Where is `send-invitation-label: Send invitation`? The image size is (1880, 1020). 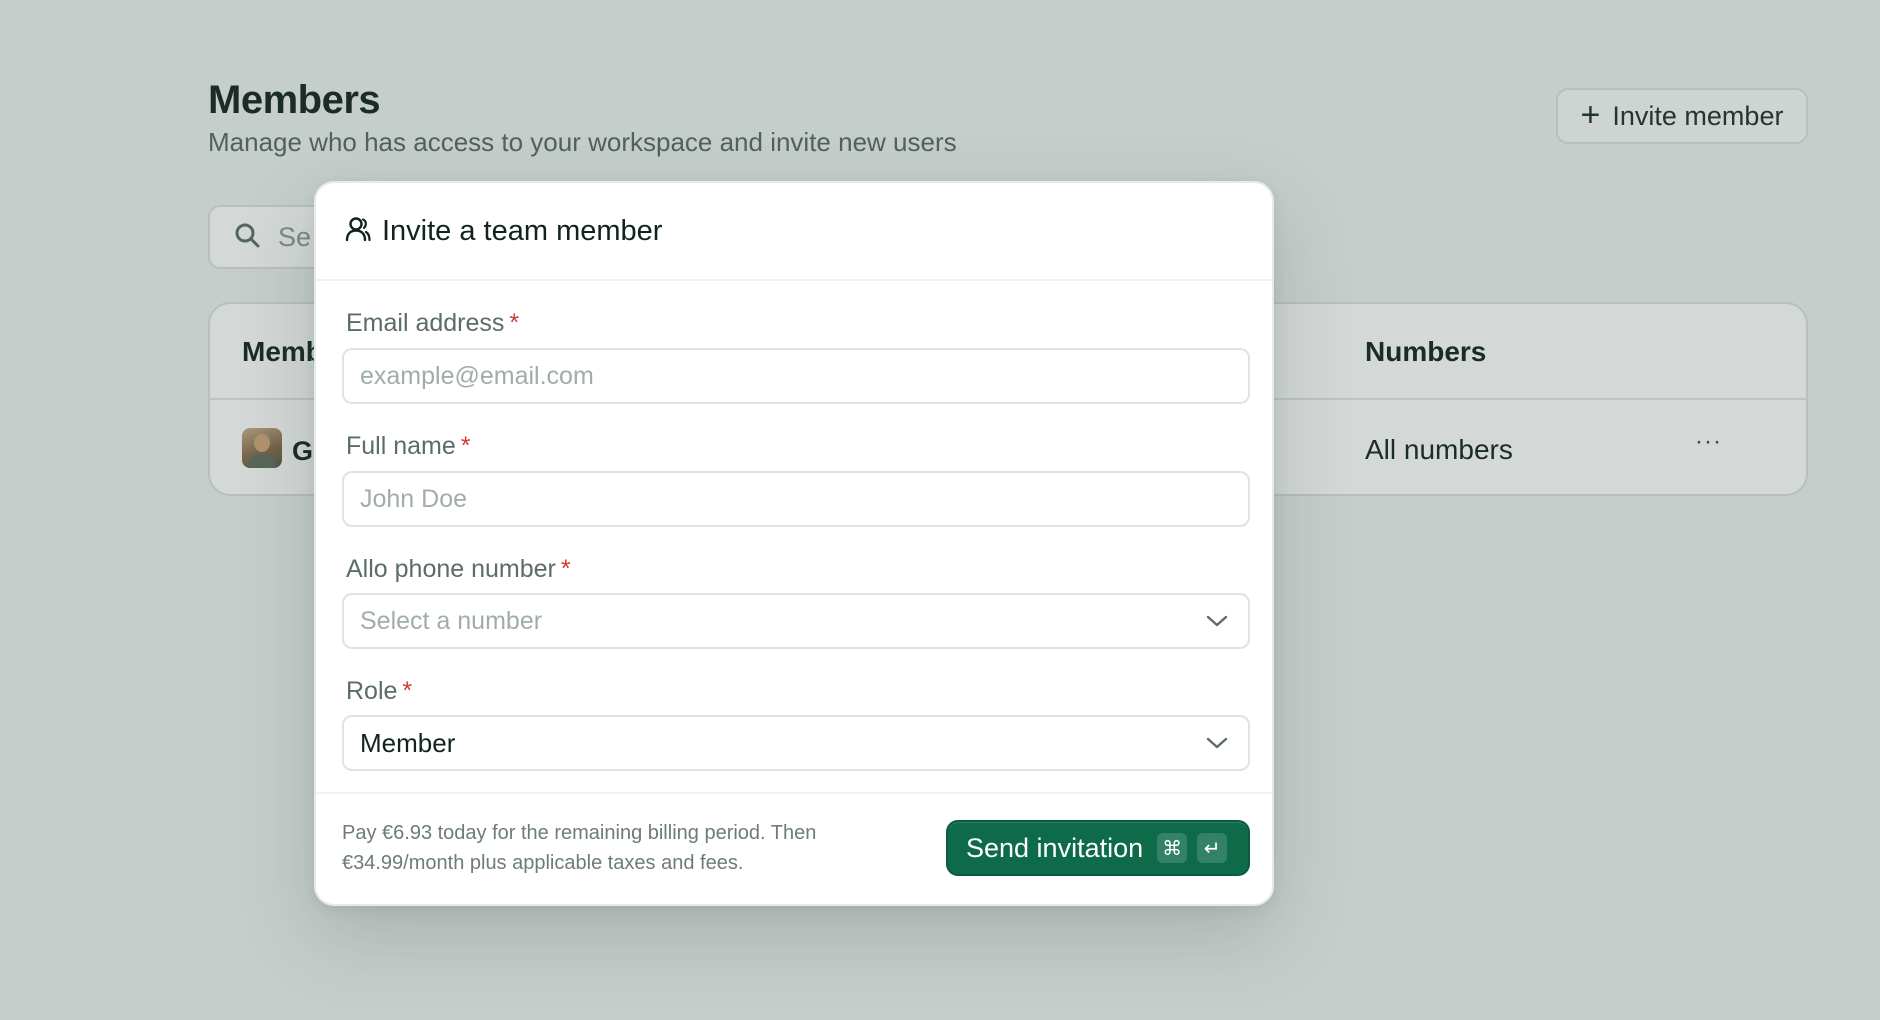 send-invitation-label: Send invitation is located at coordinates (1055, 847).